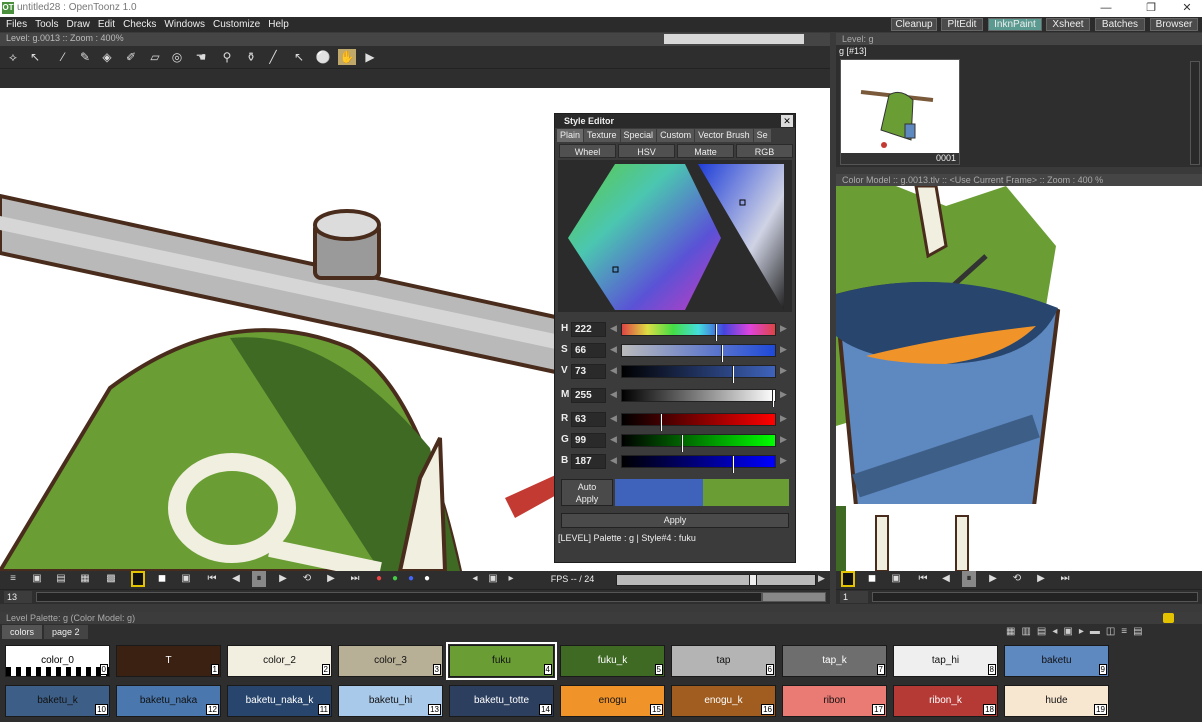 This screenshot has height=722, width=1202. What do you see at coordinates (212, 579) in the screenshot?
I see `first-frame-icon: ⏮` at bounding box center [212, 579].